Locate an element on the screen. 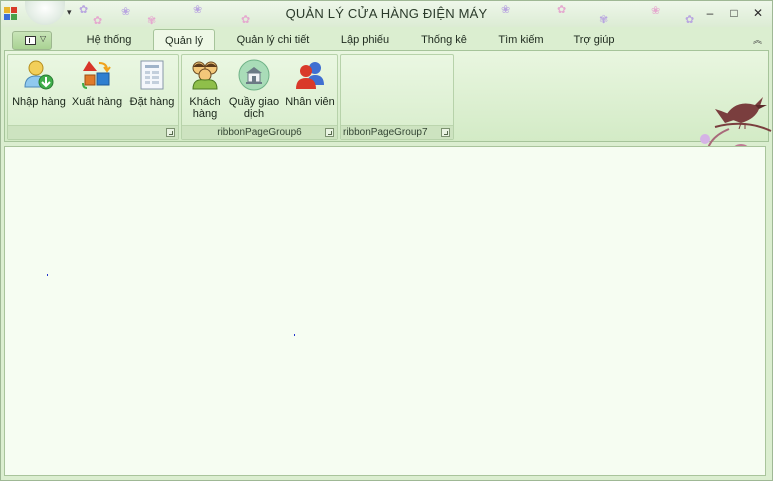 Image resolution: width=773 pixels, height=481 pixels. khach-hang-label: Khách hàng is located at coordinates (205, 108).